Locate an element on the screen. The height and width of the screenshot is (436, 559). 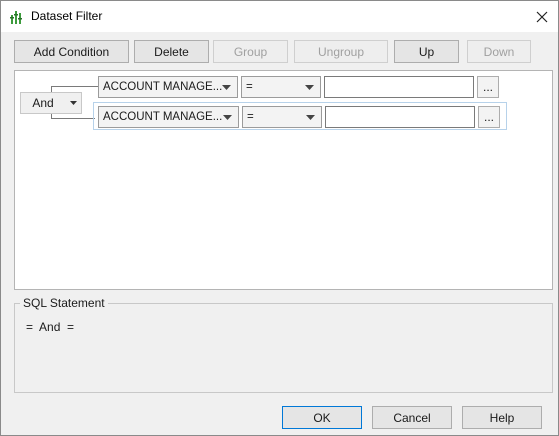
group-button: Group is located at coordinates (250, 51).